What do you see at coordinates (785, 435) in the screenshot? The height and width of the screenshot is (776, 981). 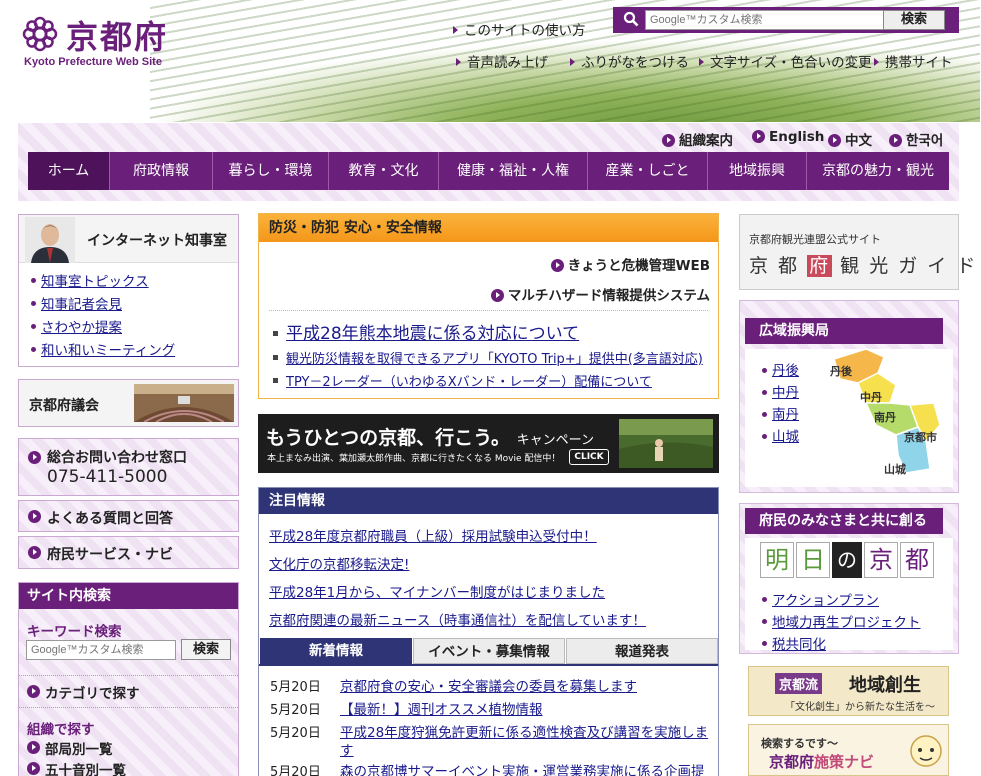 I see `region-link-yamashiro: 山城` at bounding box center [785, 435].